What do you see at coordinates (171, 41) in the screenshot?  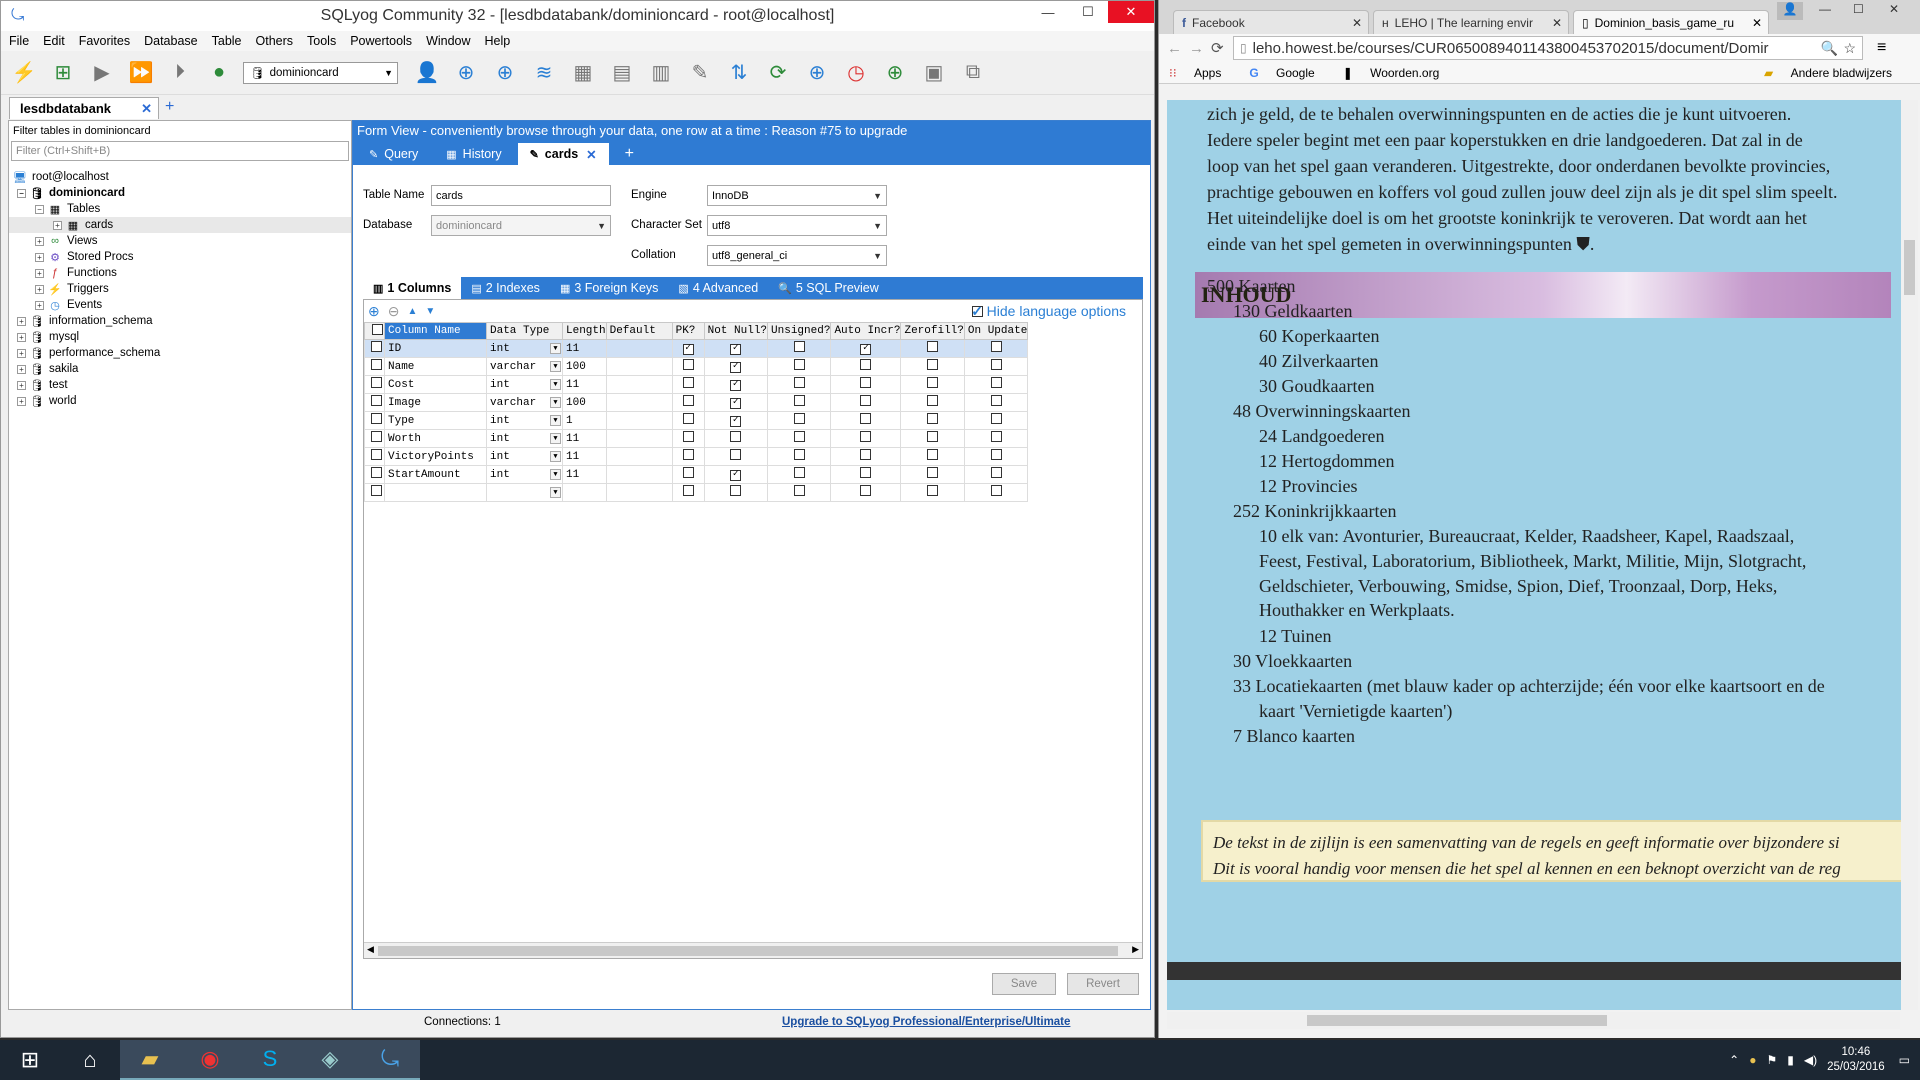 I see `menu-database: Database` at bounding box center [171, 41].